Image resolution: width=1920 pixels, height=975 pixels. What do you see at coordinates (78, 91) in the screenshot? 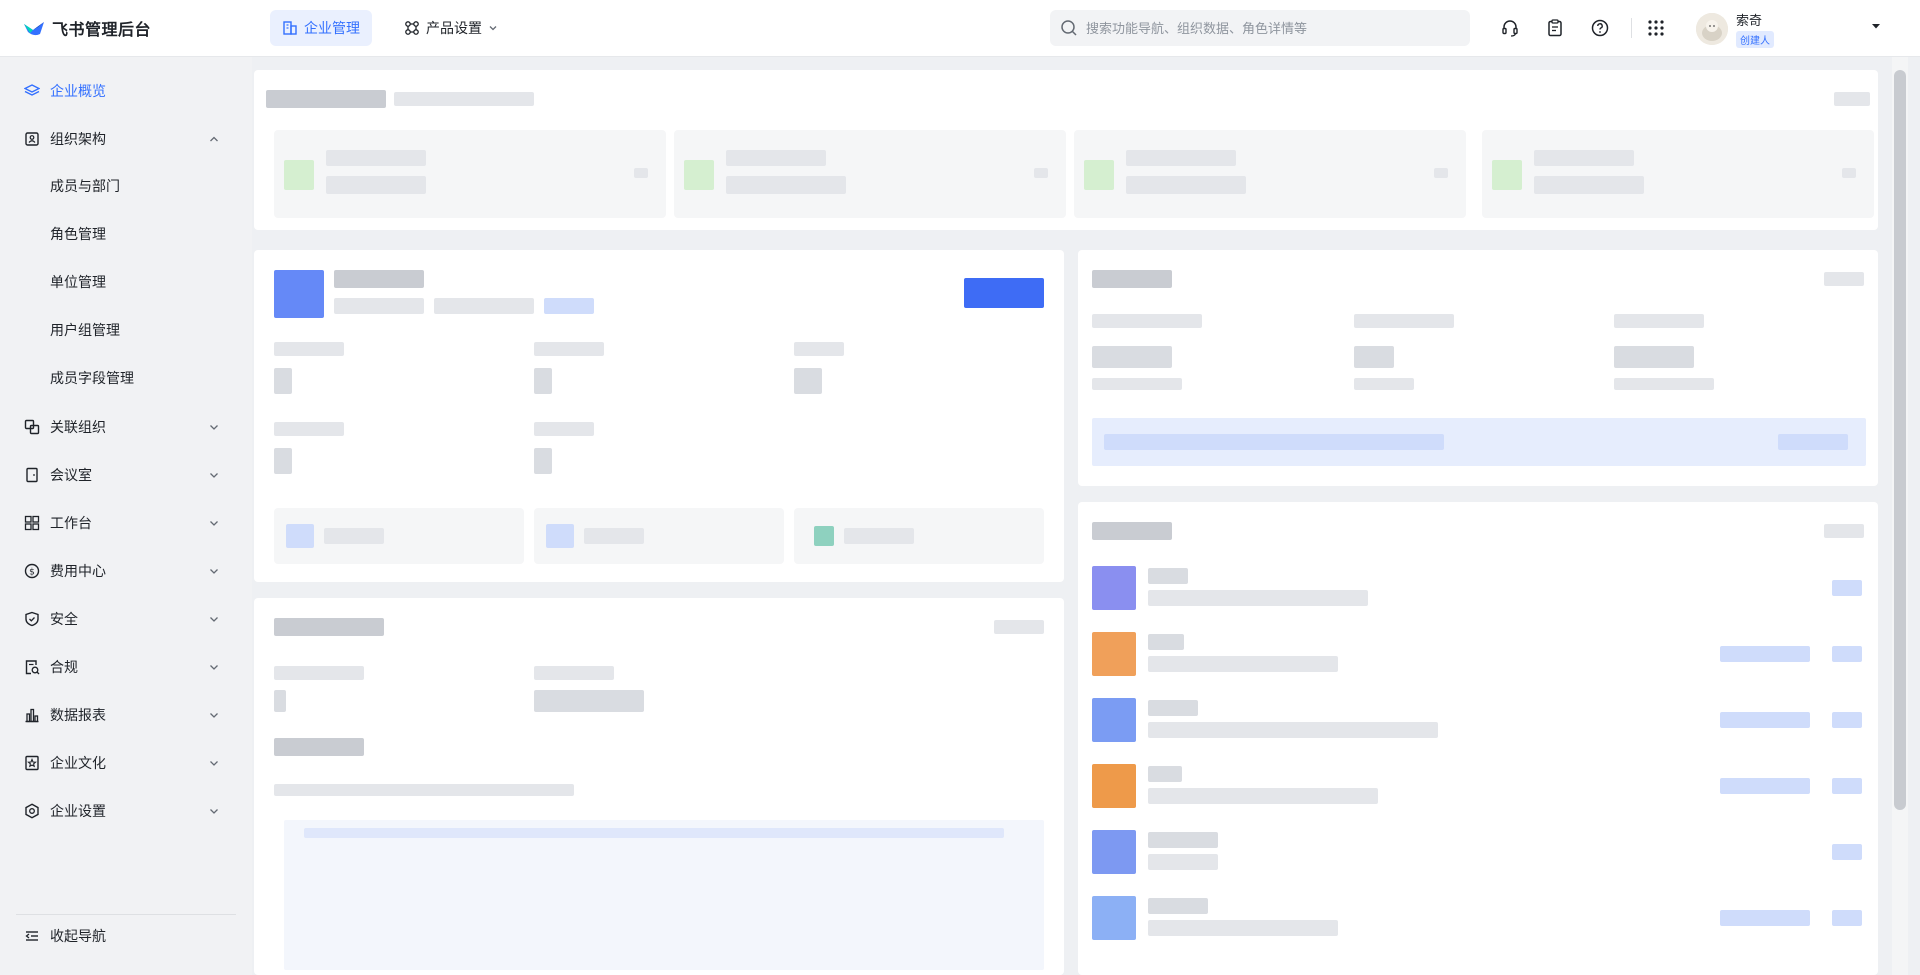
I see `sidebar-item-label: 企业概览` at bounding box center [78, 91].